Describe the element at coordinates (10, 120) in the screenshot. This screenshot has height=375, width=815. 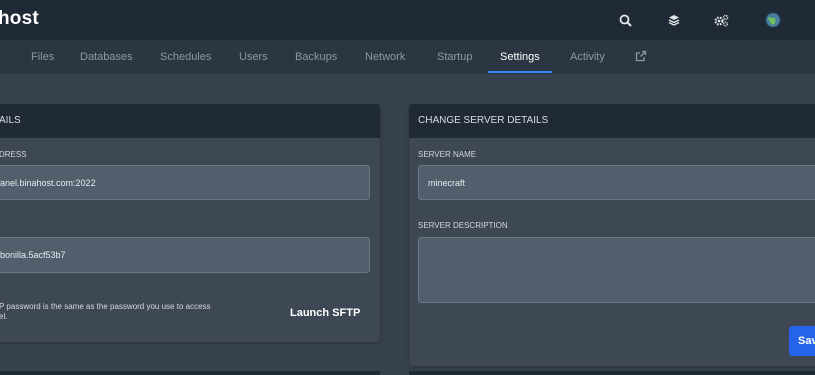
I see `card-title: AILS` at that location.